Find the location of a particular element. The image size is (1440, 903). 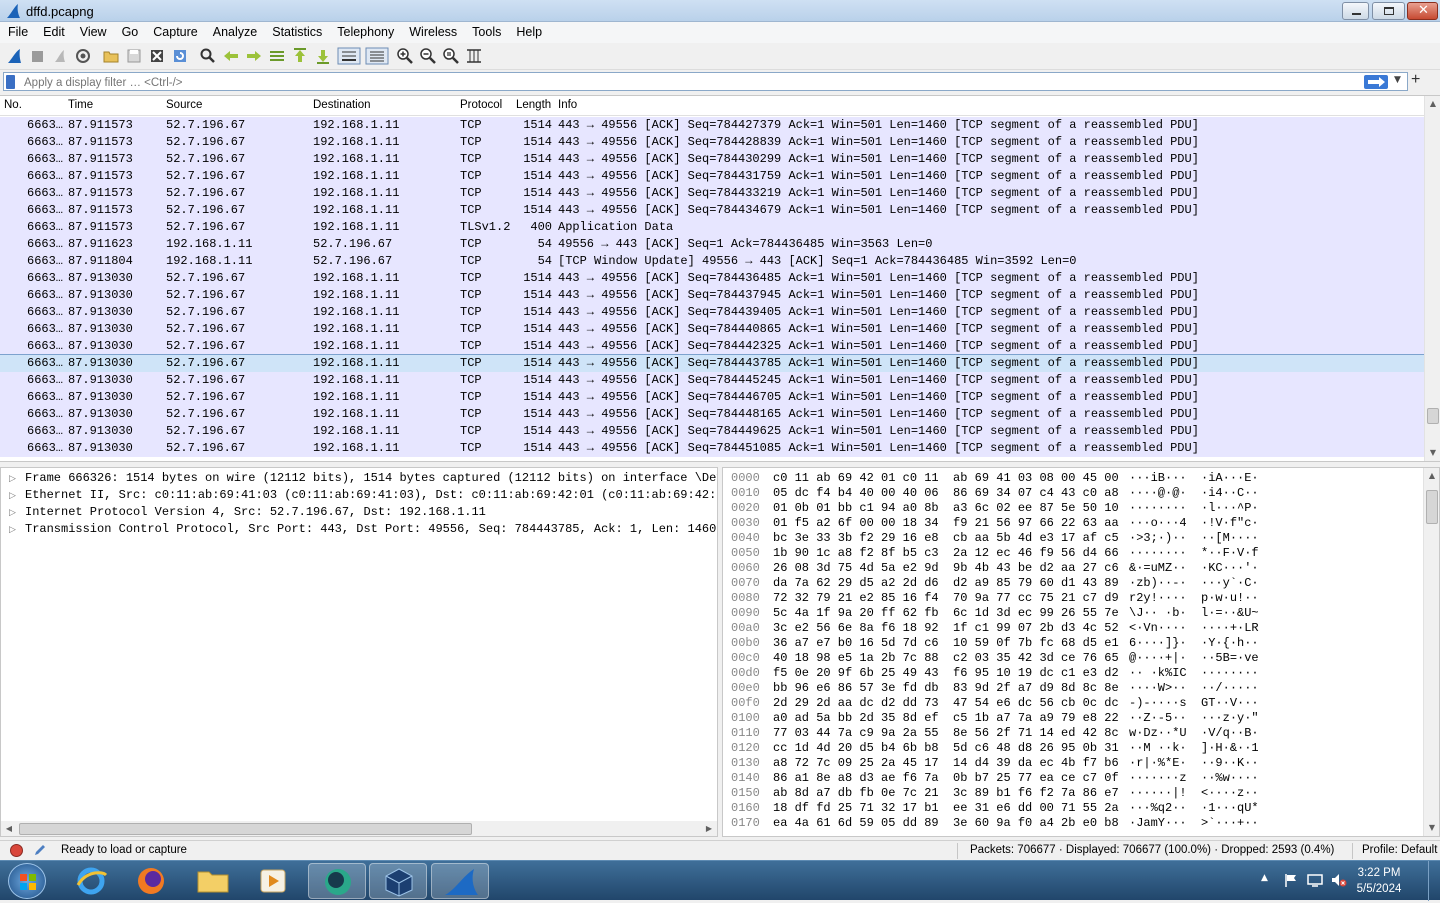

taskbar-firefox is located at coordinates (151, 881).